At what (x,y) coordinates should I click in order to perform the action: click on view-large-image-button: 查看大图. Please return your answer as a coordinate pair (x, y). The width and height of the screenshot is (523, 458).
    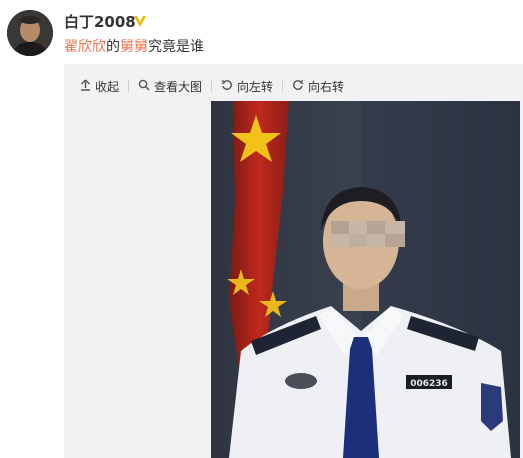
    Looking at the image, I should click on (170, 86).